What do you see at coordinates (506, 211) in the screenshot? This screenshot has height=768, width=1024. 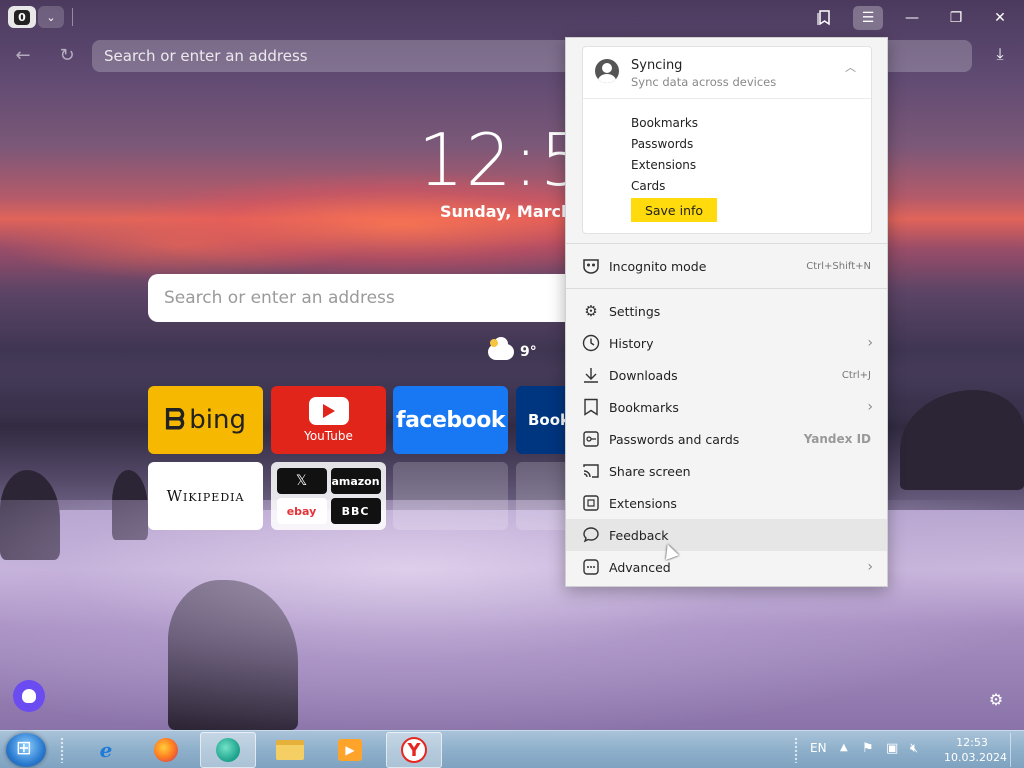 I see `newtab-date: Sunday, March` at bounding box center [506, 211].